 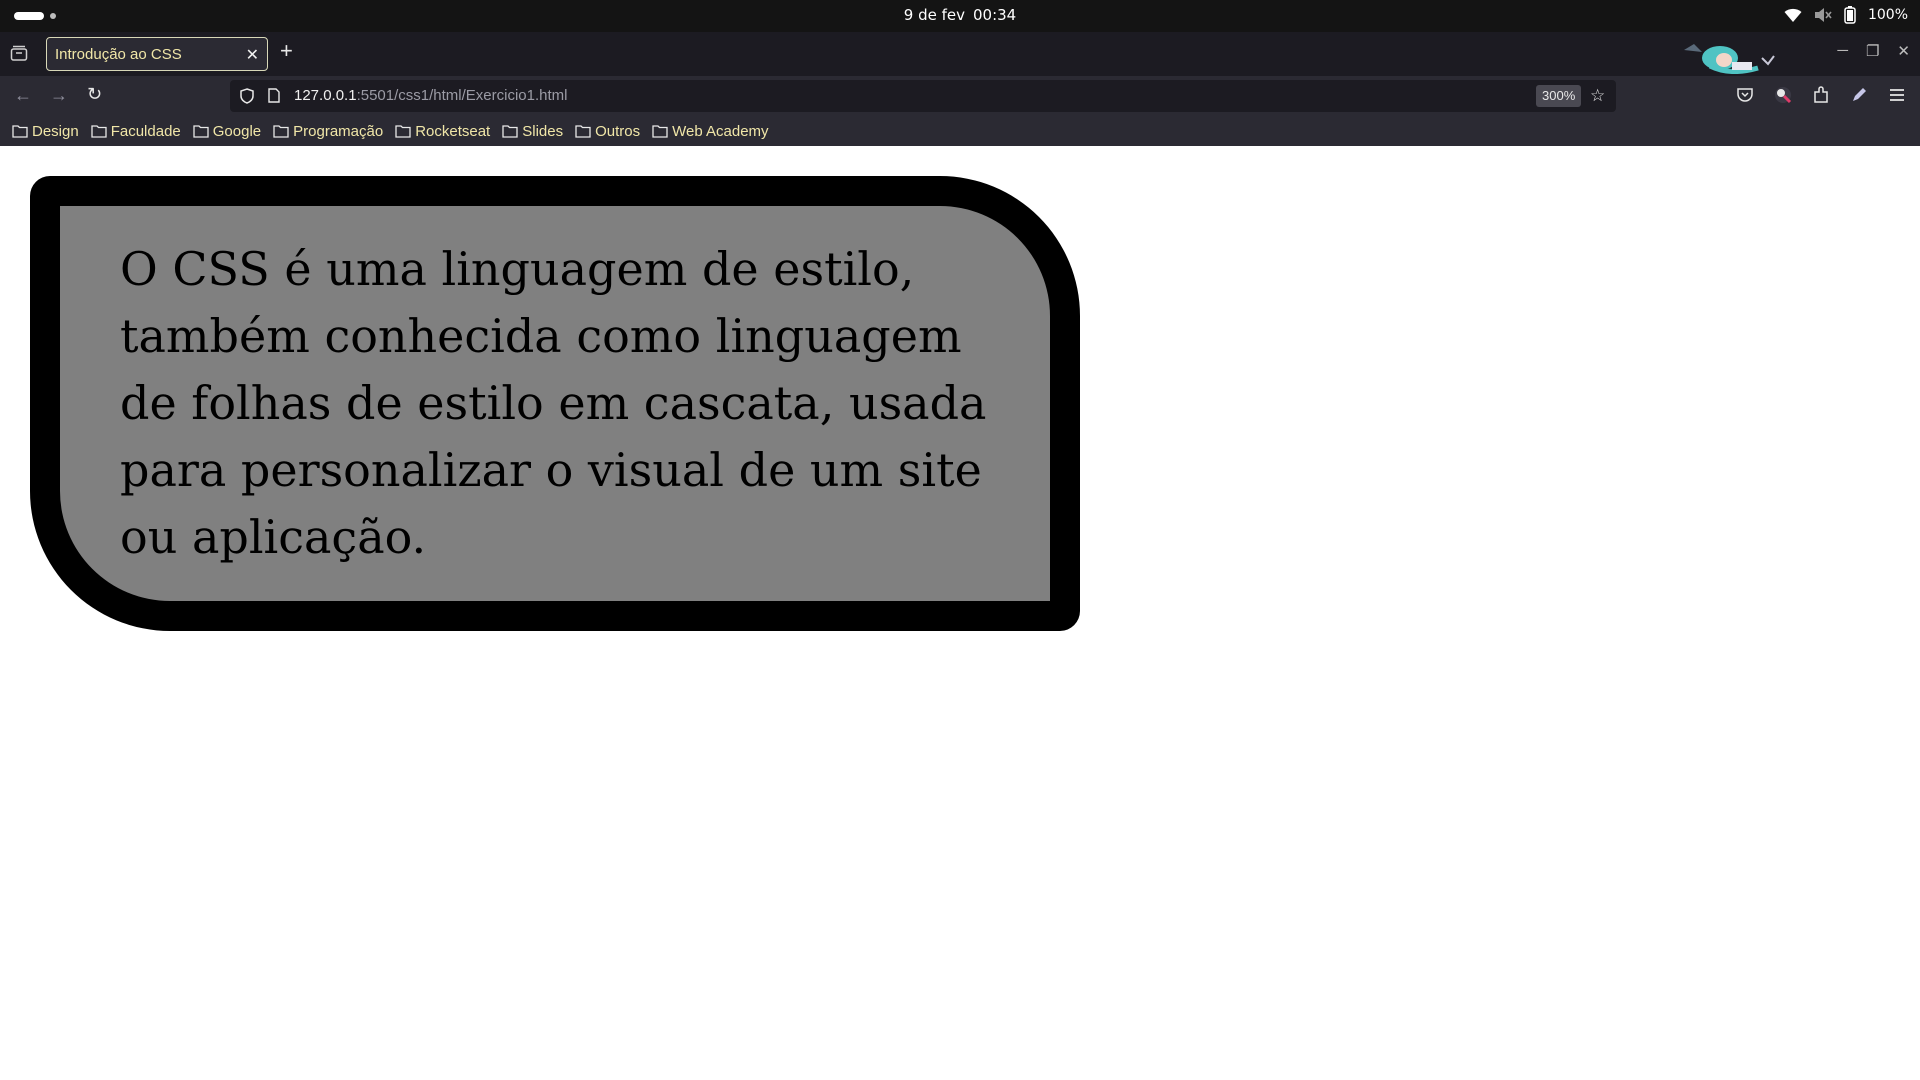 I want to click on tab-strip: Introdução ao CSS ✕ + ─ ❐ ✕, so click(x=960, y=54).